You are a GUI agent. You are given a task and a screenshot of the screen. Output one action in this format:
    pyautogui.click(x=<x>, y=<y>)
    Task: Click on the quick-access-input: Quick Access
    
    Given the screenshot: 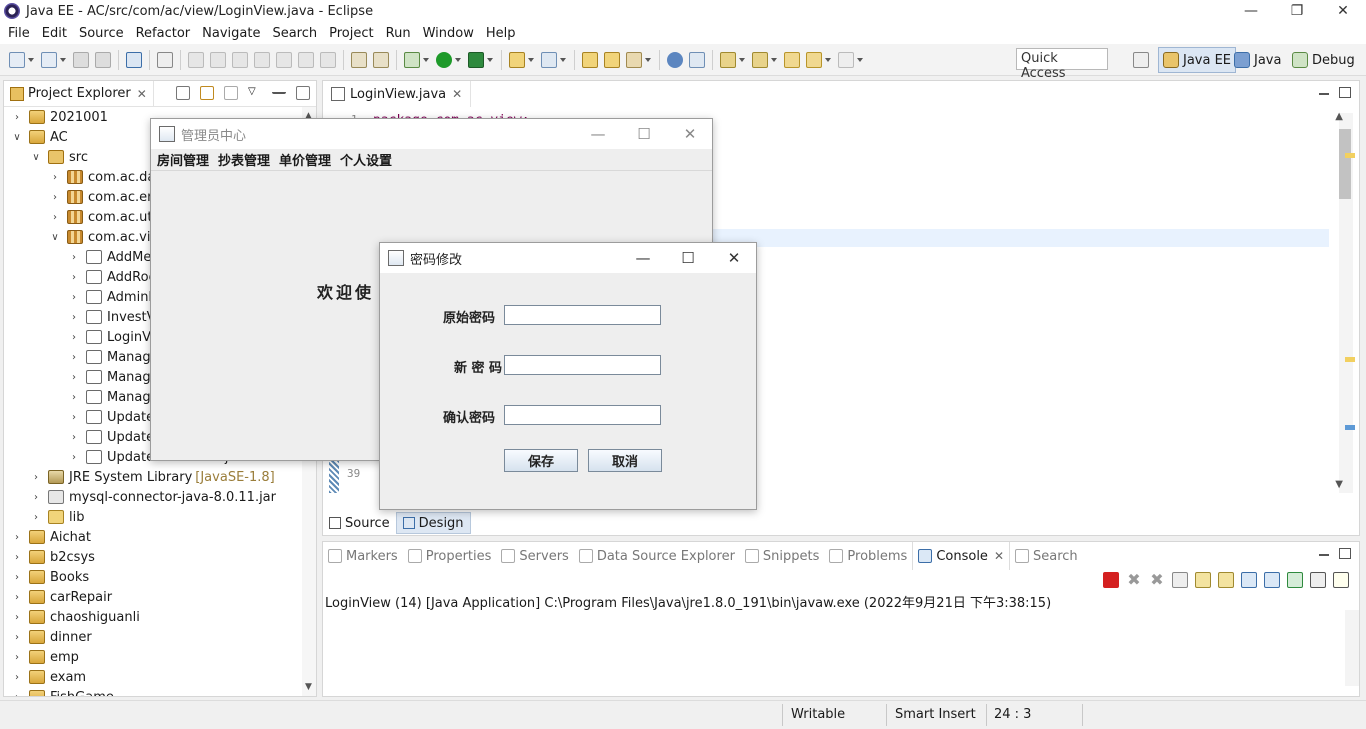 What is the action you would take?
    pyautogui.click(x=1062, y=64)
    